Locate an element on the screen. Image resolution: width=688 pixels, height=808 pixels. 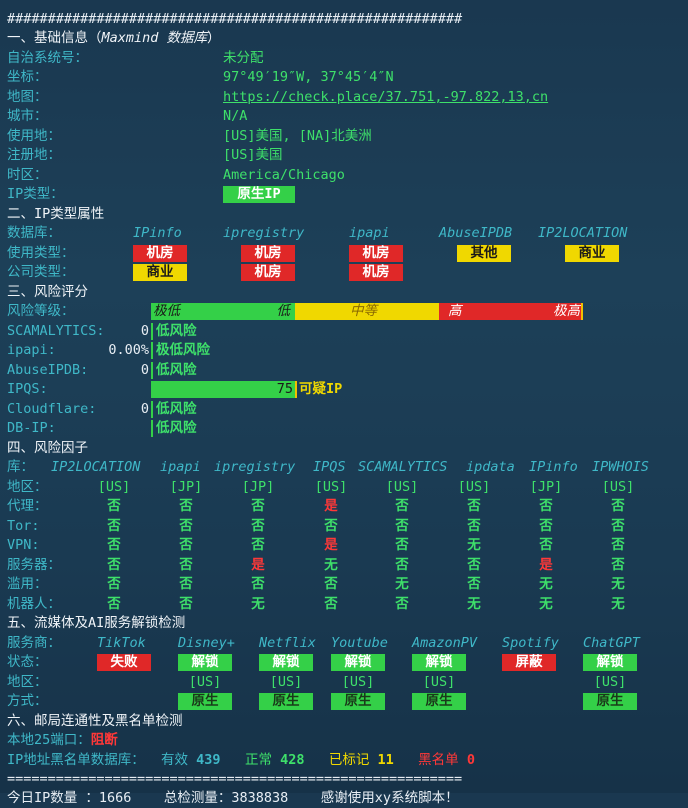
risk-lib-name: IPQS is located at coordinates (329, 467).